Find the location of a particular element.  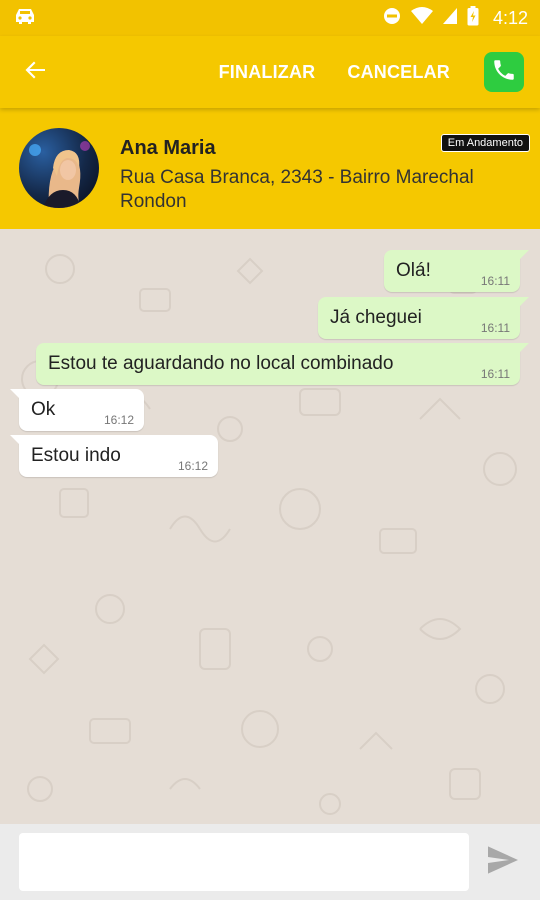

cell-signal-icon is located at coordinates (449, 18).